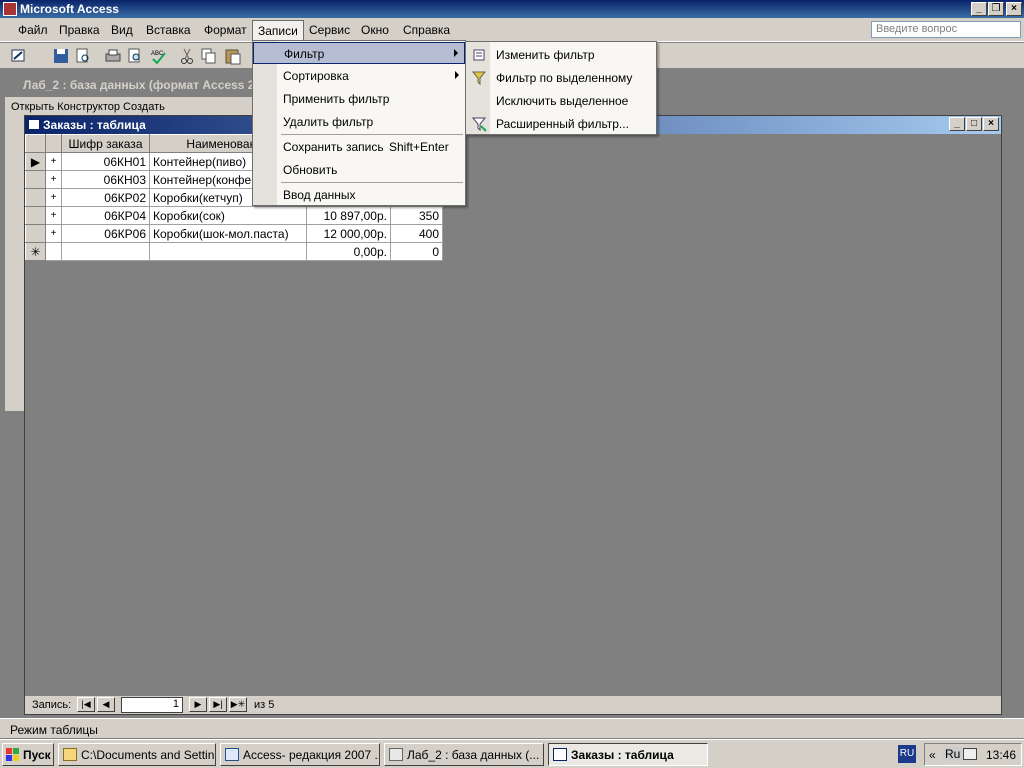 The image size is (1024, 768). I want to click on table-minimize-button: _, so click(957, 124).